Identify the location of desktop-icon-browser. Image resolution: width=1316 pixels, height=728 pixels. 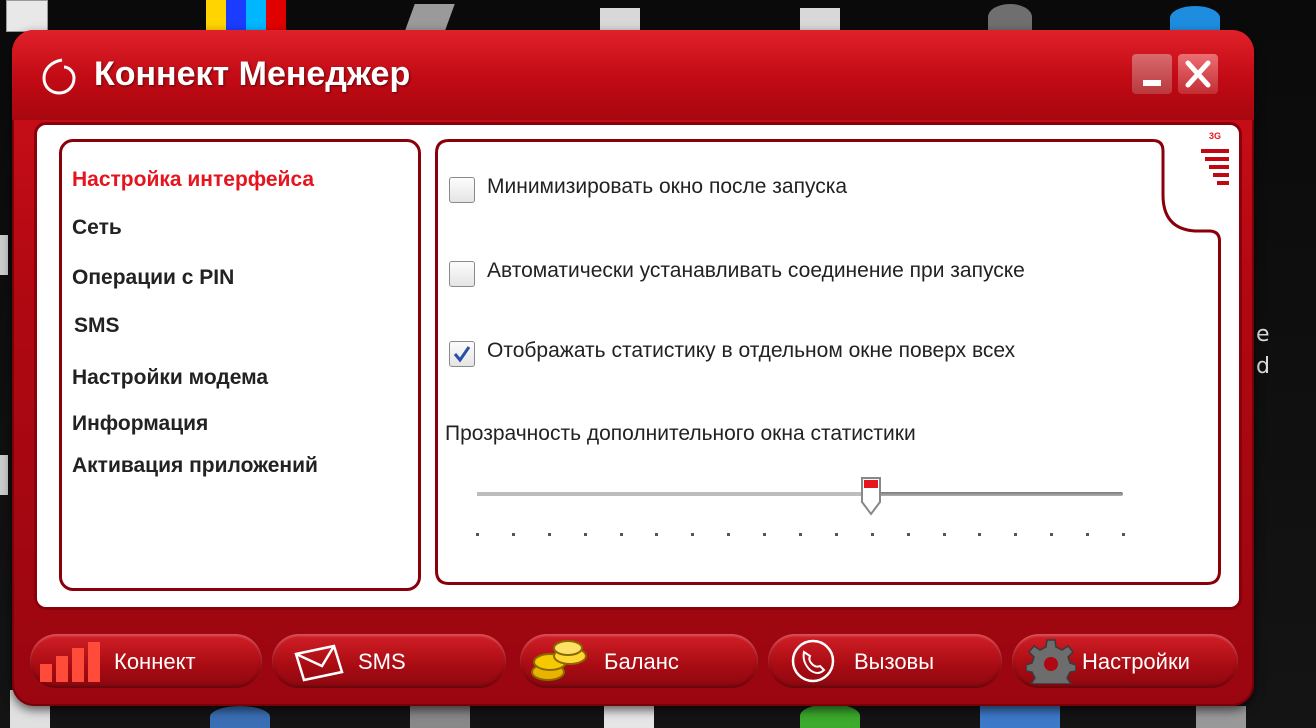
(1195, 18).